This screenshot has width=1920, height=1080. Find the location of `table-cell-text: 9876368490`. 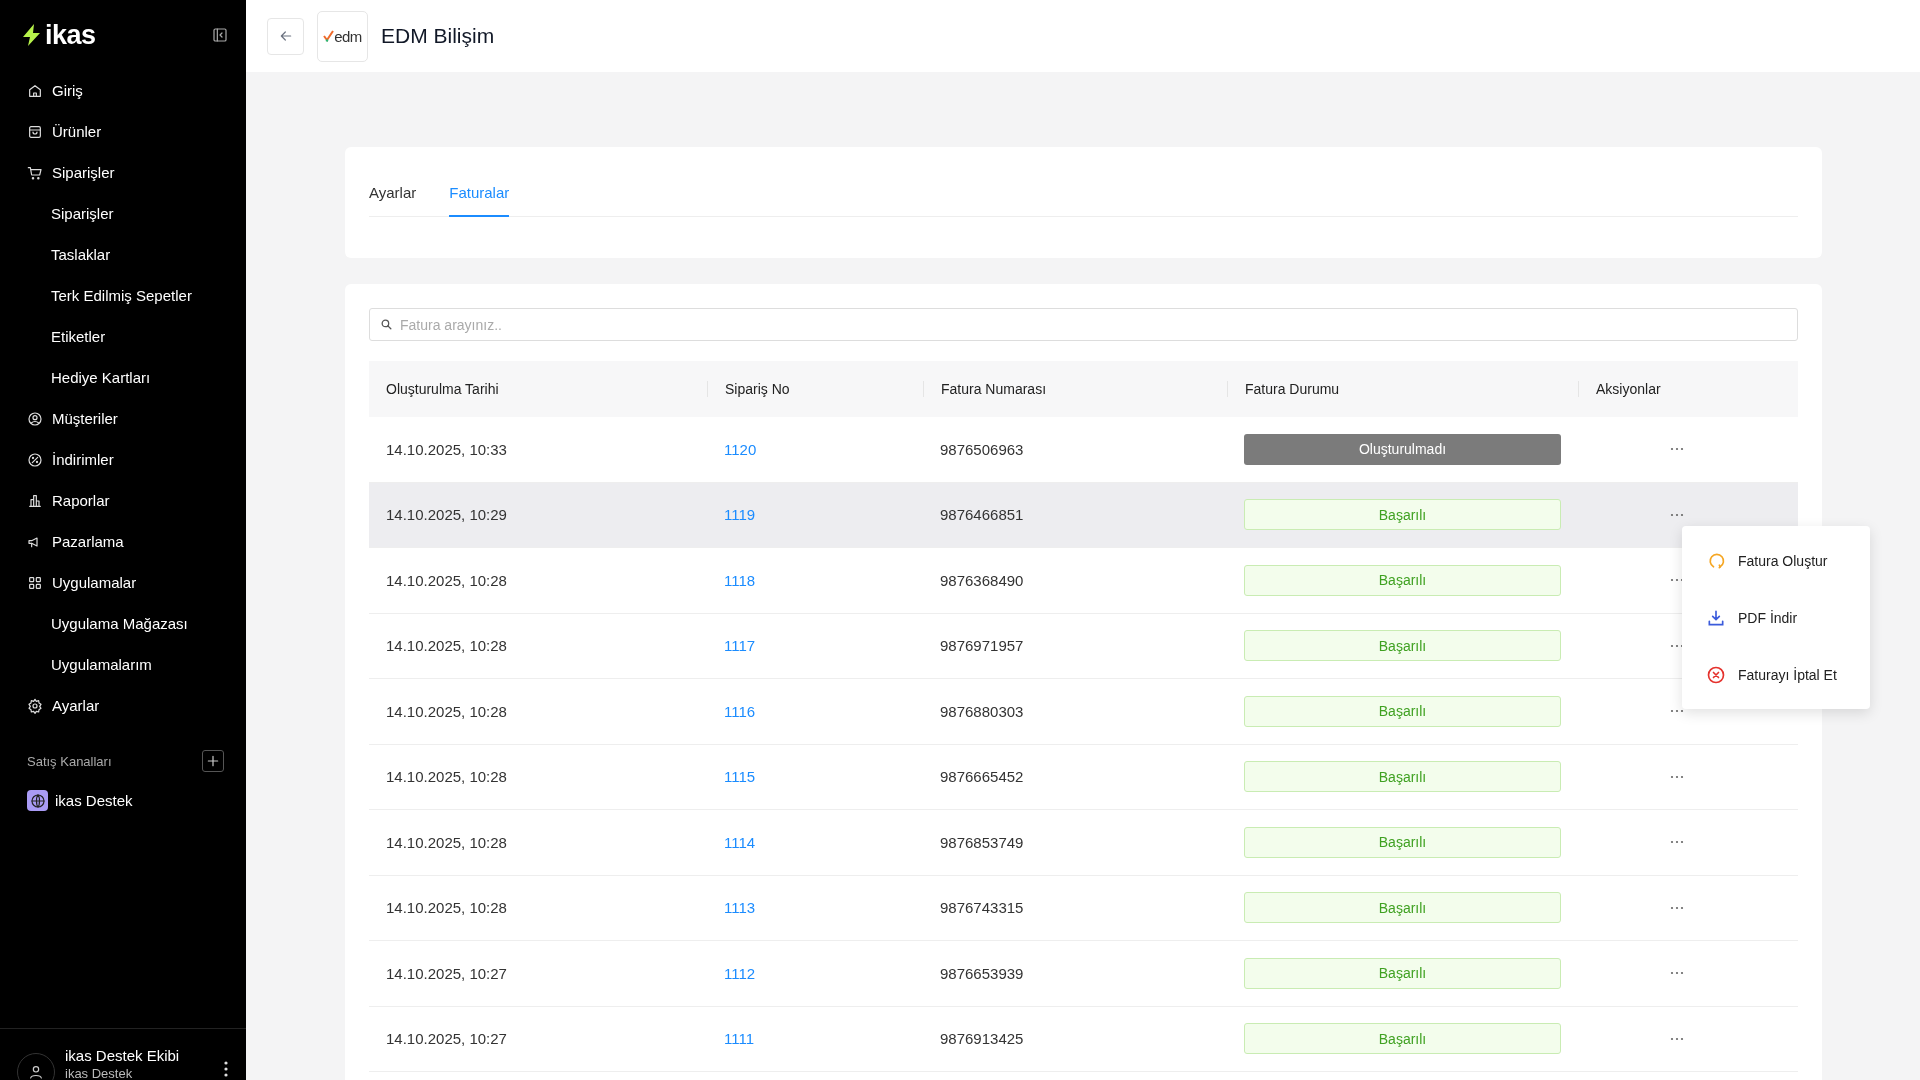

table-cell-text: 9876368490 is located at coordinates (982, 580).